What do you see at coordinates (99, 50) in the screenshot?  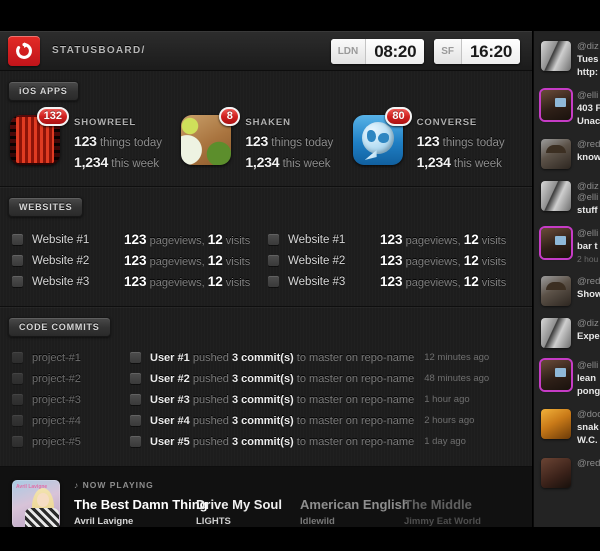 I see `page-title: STATUSBOARD/` at bounding box center [99, 50].